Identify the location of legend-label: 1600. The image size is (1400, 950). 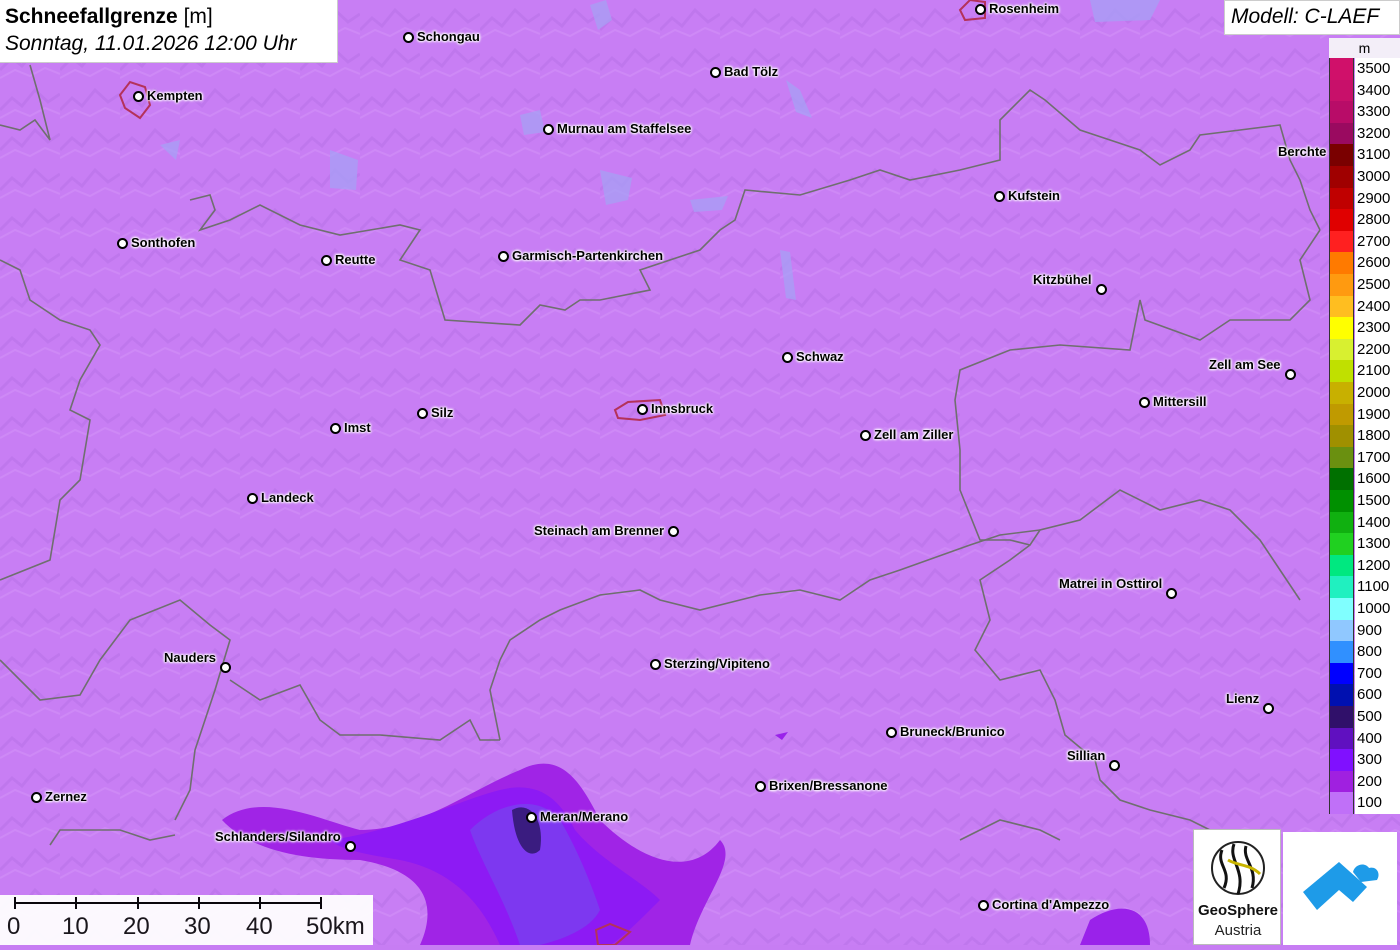
(1377, 479).